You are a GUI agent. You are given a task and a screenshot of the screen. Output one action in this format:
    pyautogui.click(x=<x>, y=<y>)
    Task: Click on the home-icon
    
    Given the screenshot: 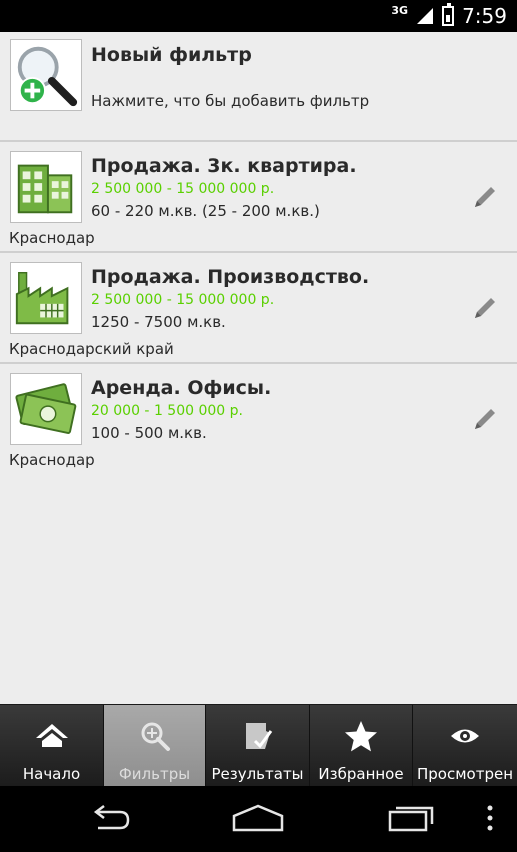 What is the action you would take?
    pyautogui.click(x=51, y=735)
    